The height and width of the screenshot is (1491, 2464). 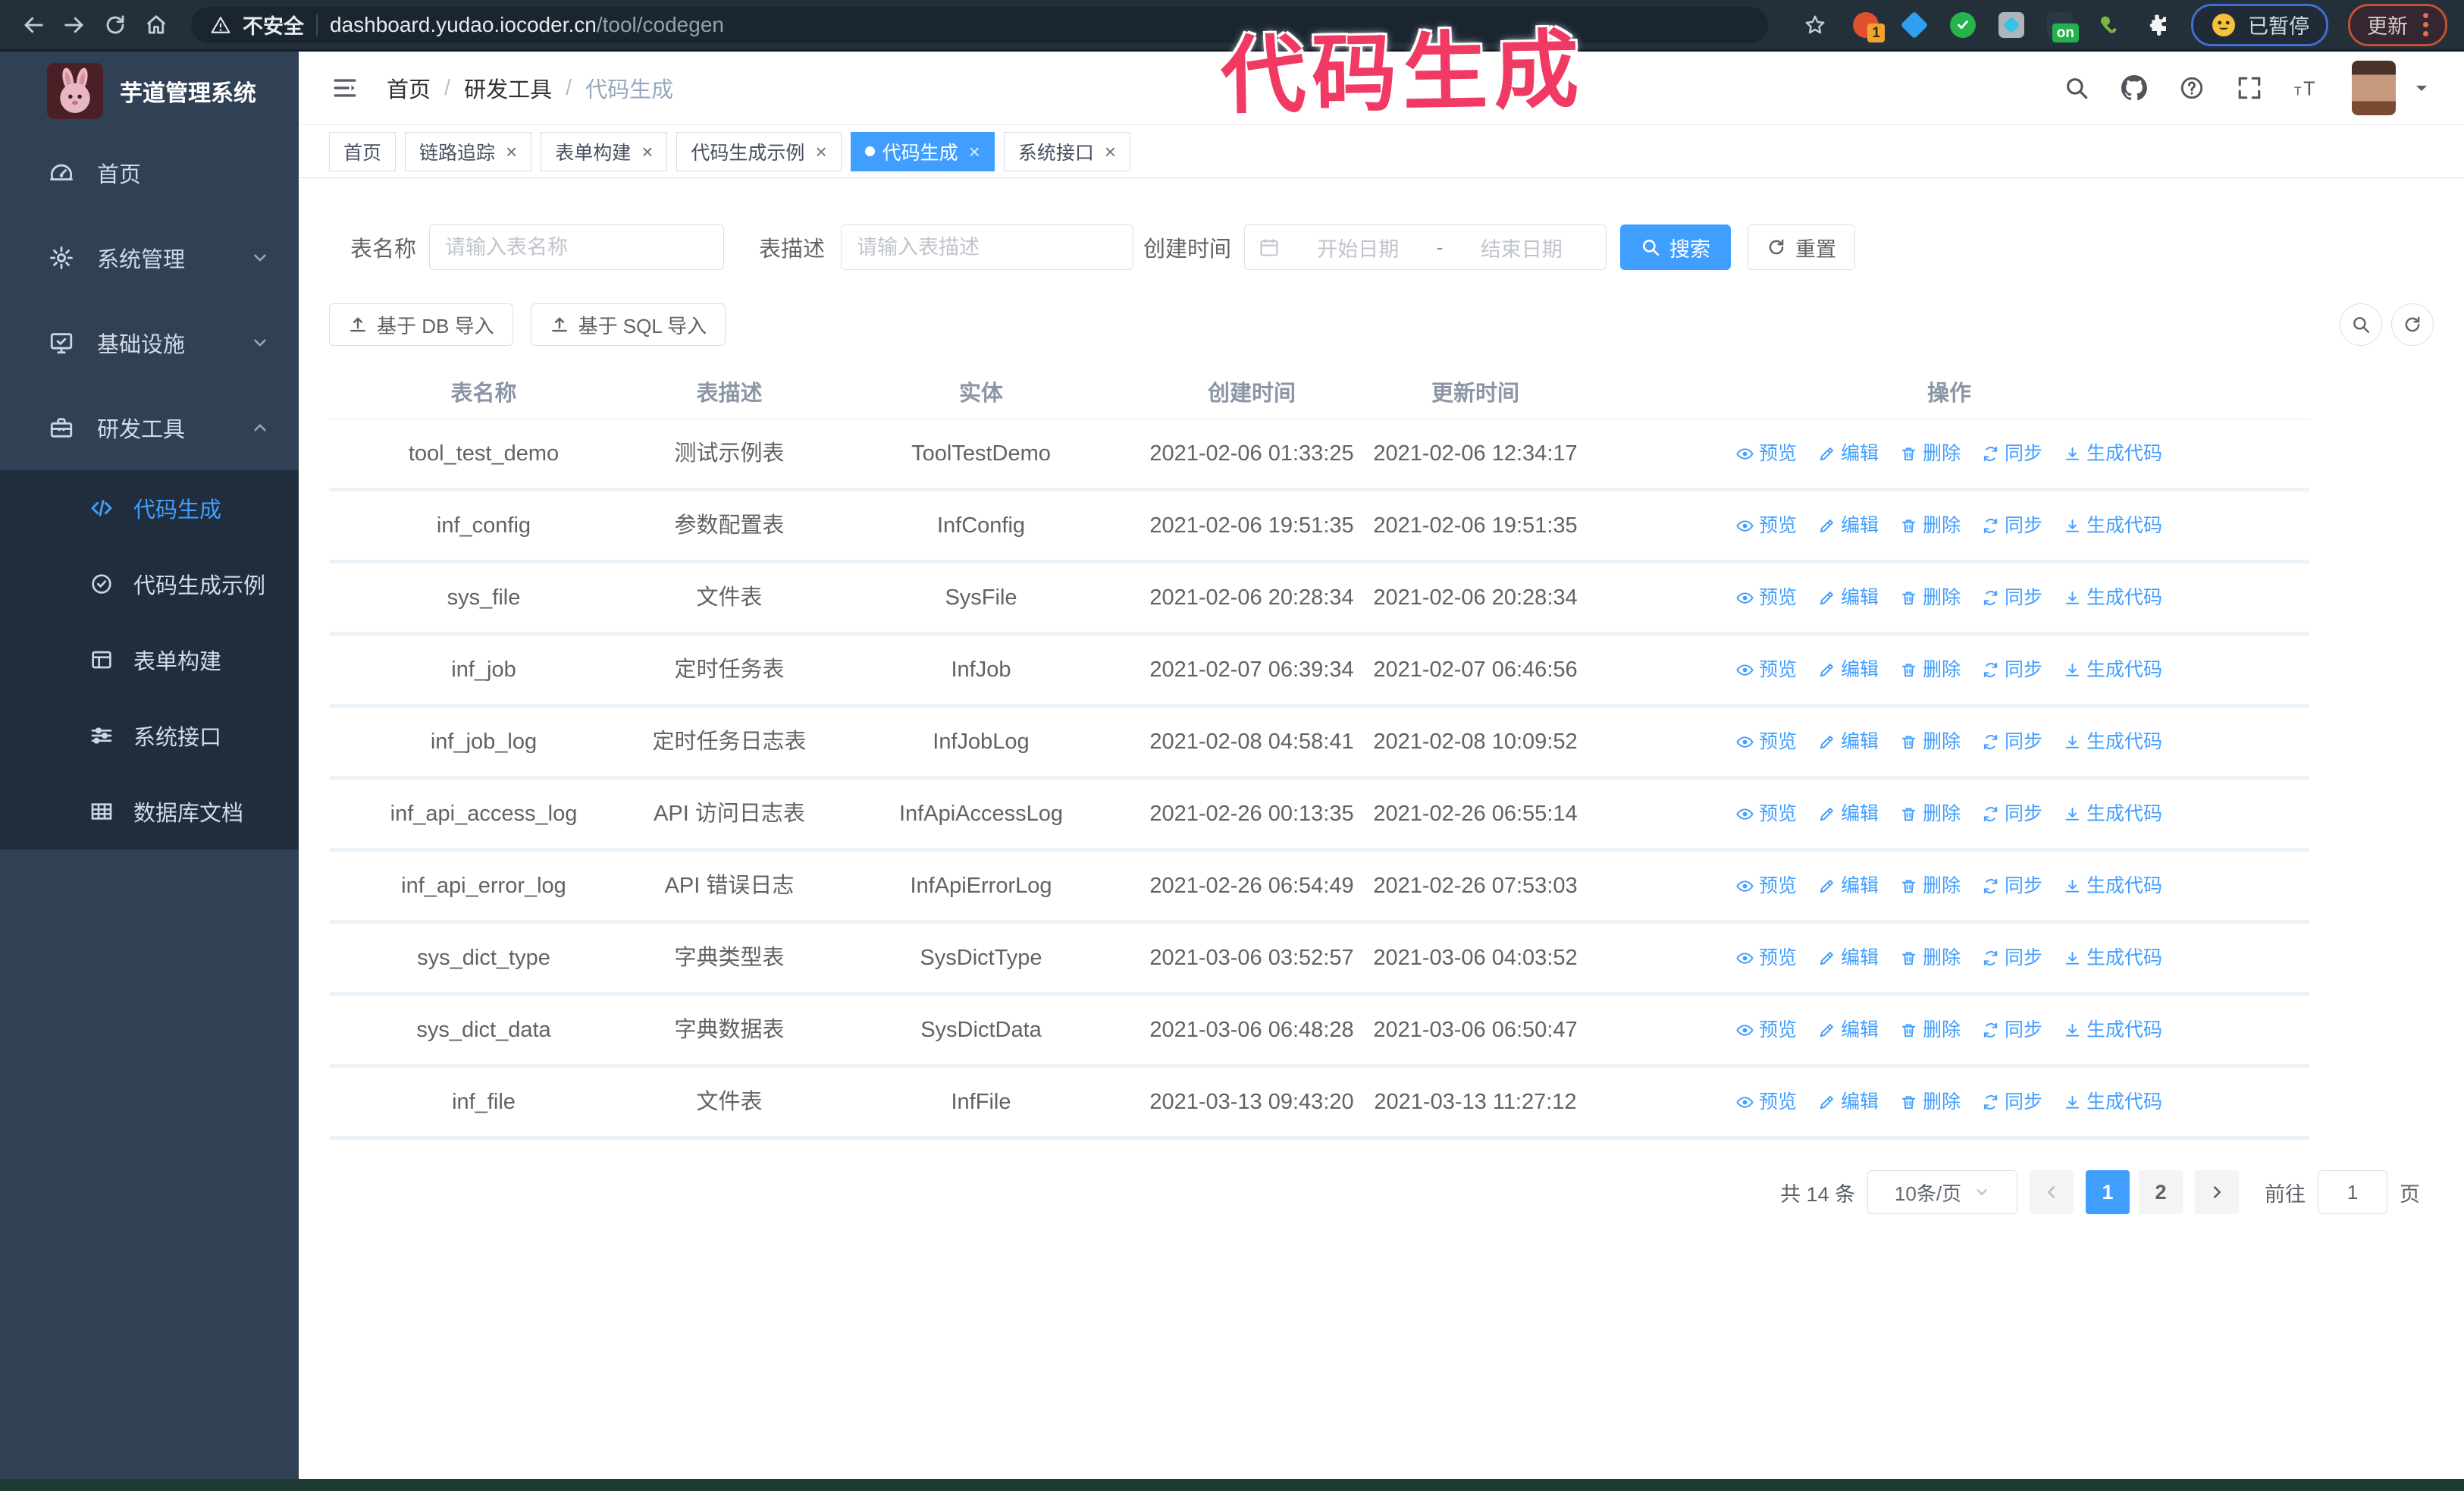 I want to click on search-button: 搜索, so click(x=1676, y=247).